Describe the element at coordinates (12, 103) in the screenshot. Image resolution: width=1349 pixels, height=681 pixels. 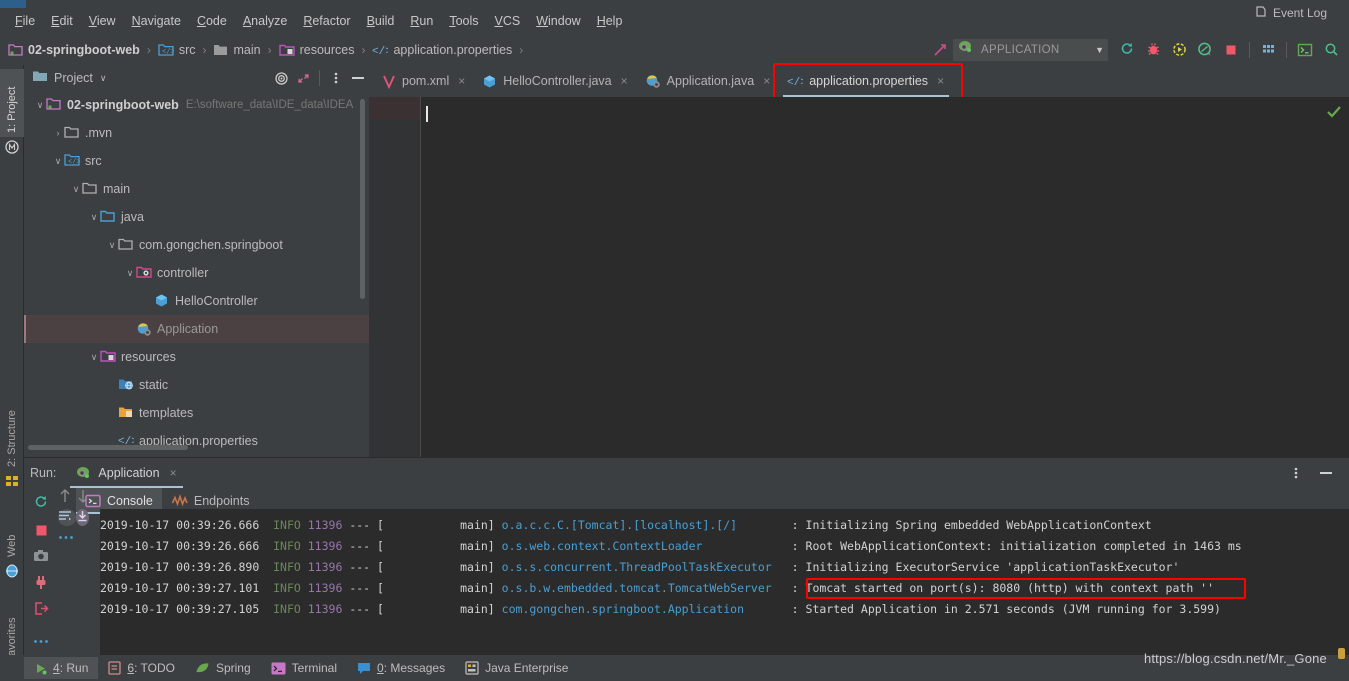
I see `tool-strip-tab-project: 1: Project` at that location.